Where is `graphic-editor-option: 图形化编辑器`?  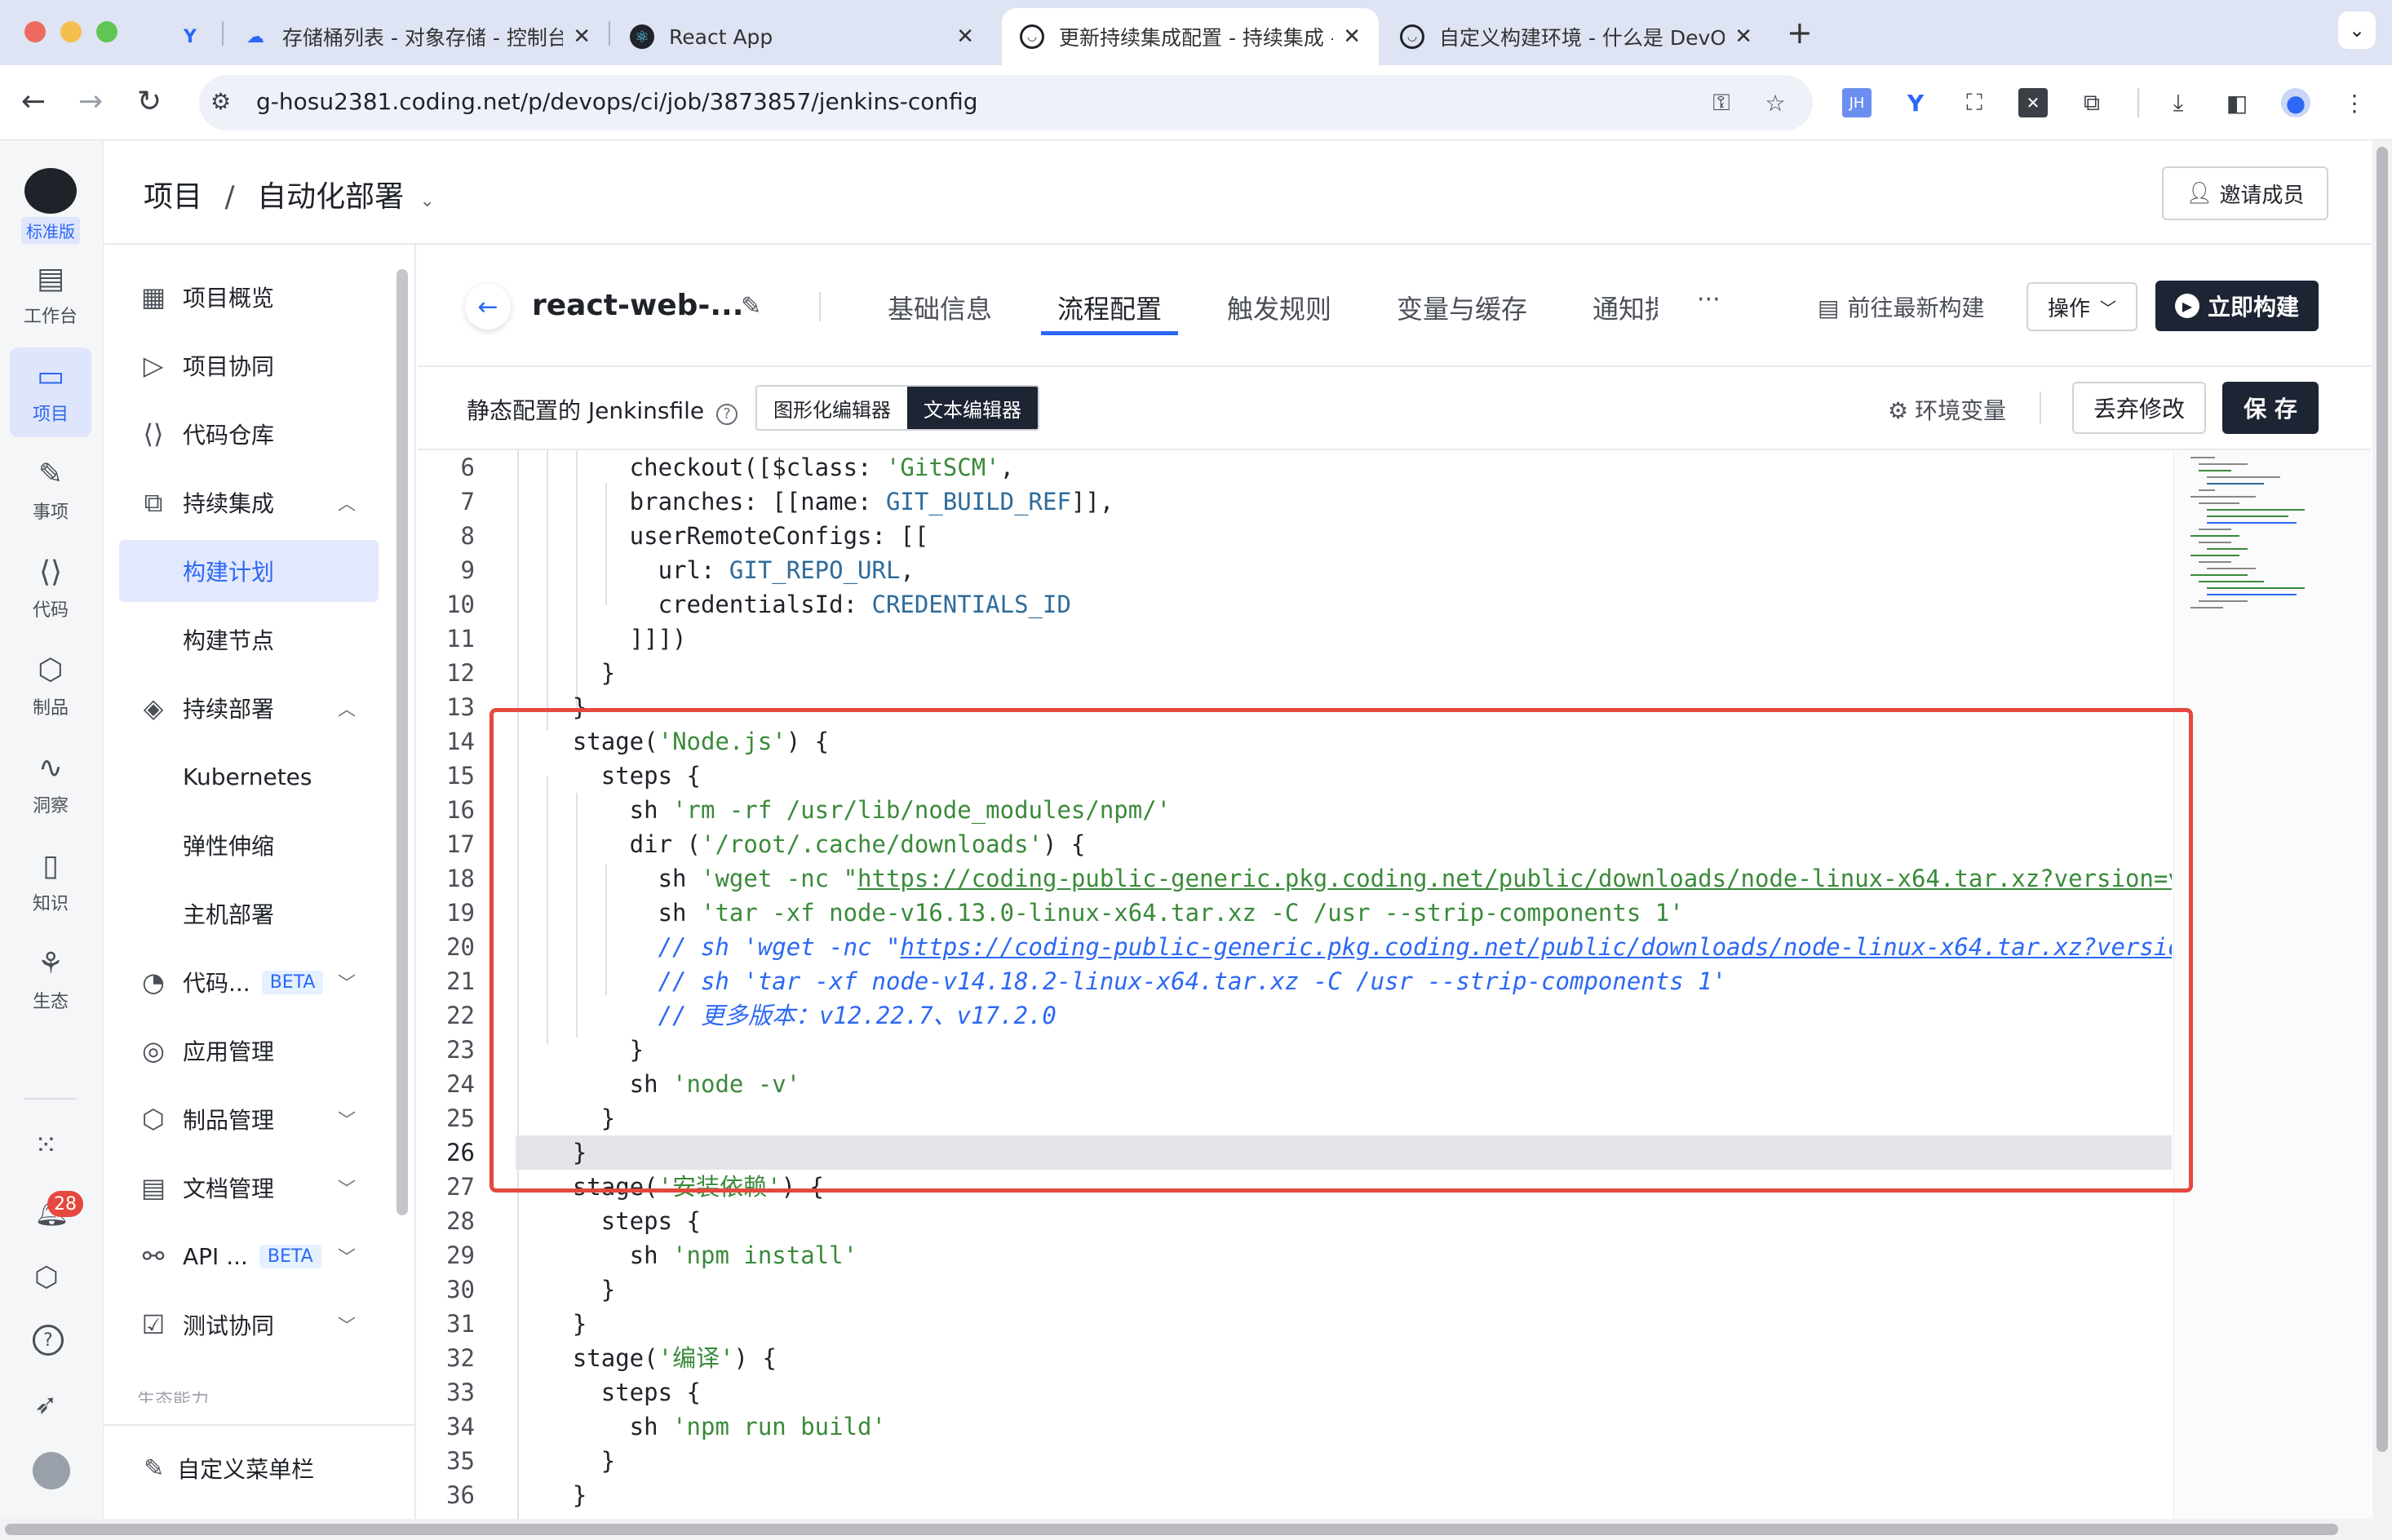
graphic-editor-option: 图形化编辑器 is located at coordinates (832, 408).